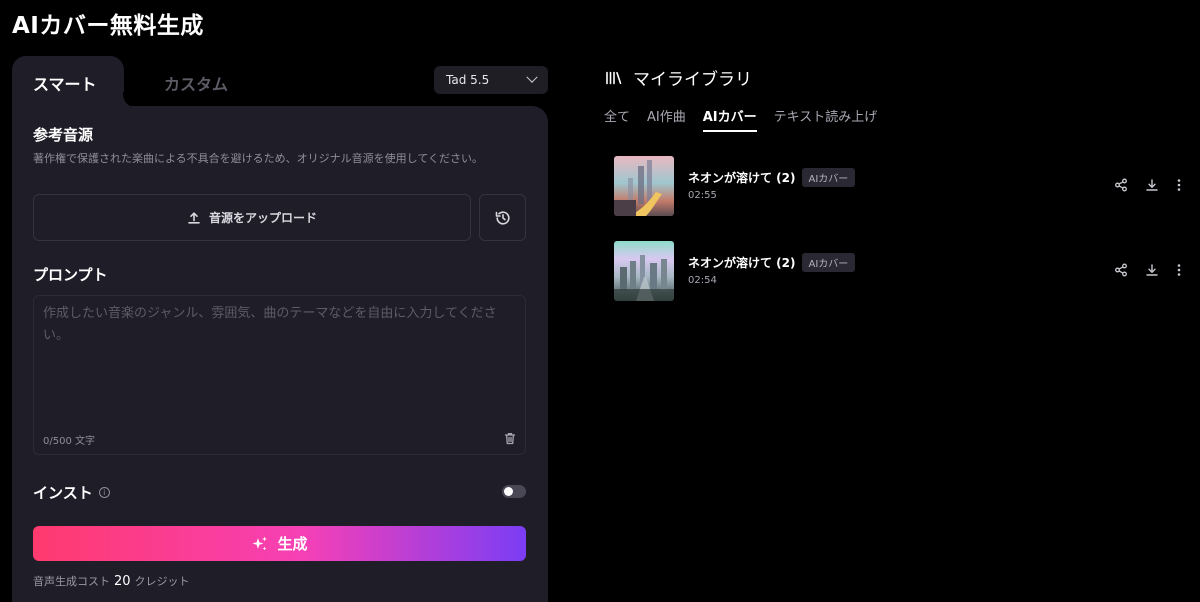 Image resolution: width=1200 pixels, height=602 pixels. Describe the element at coordinates (122, 581) in the screenshot. I see `cost-amount: 20` at that location.